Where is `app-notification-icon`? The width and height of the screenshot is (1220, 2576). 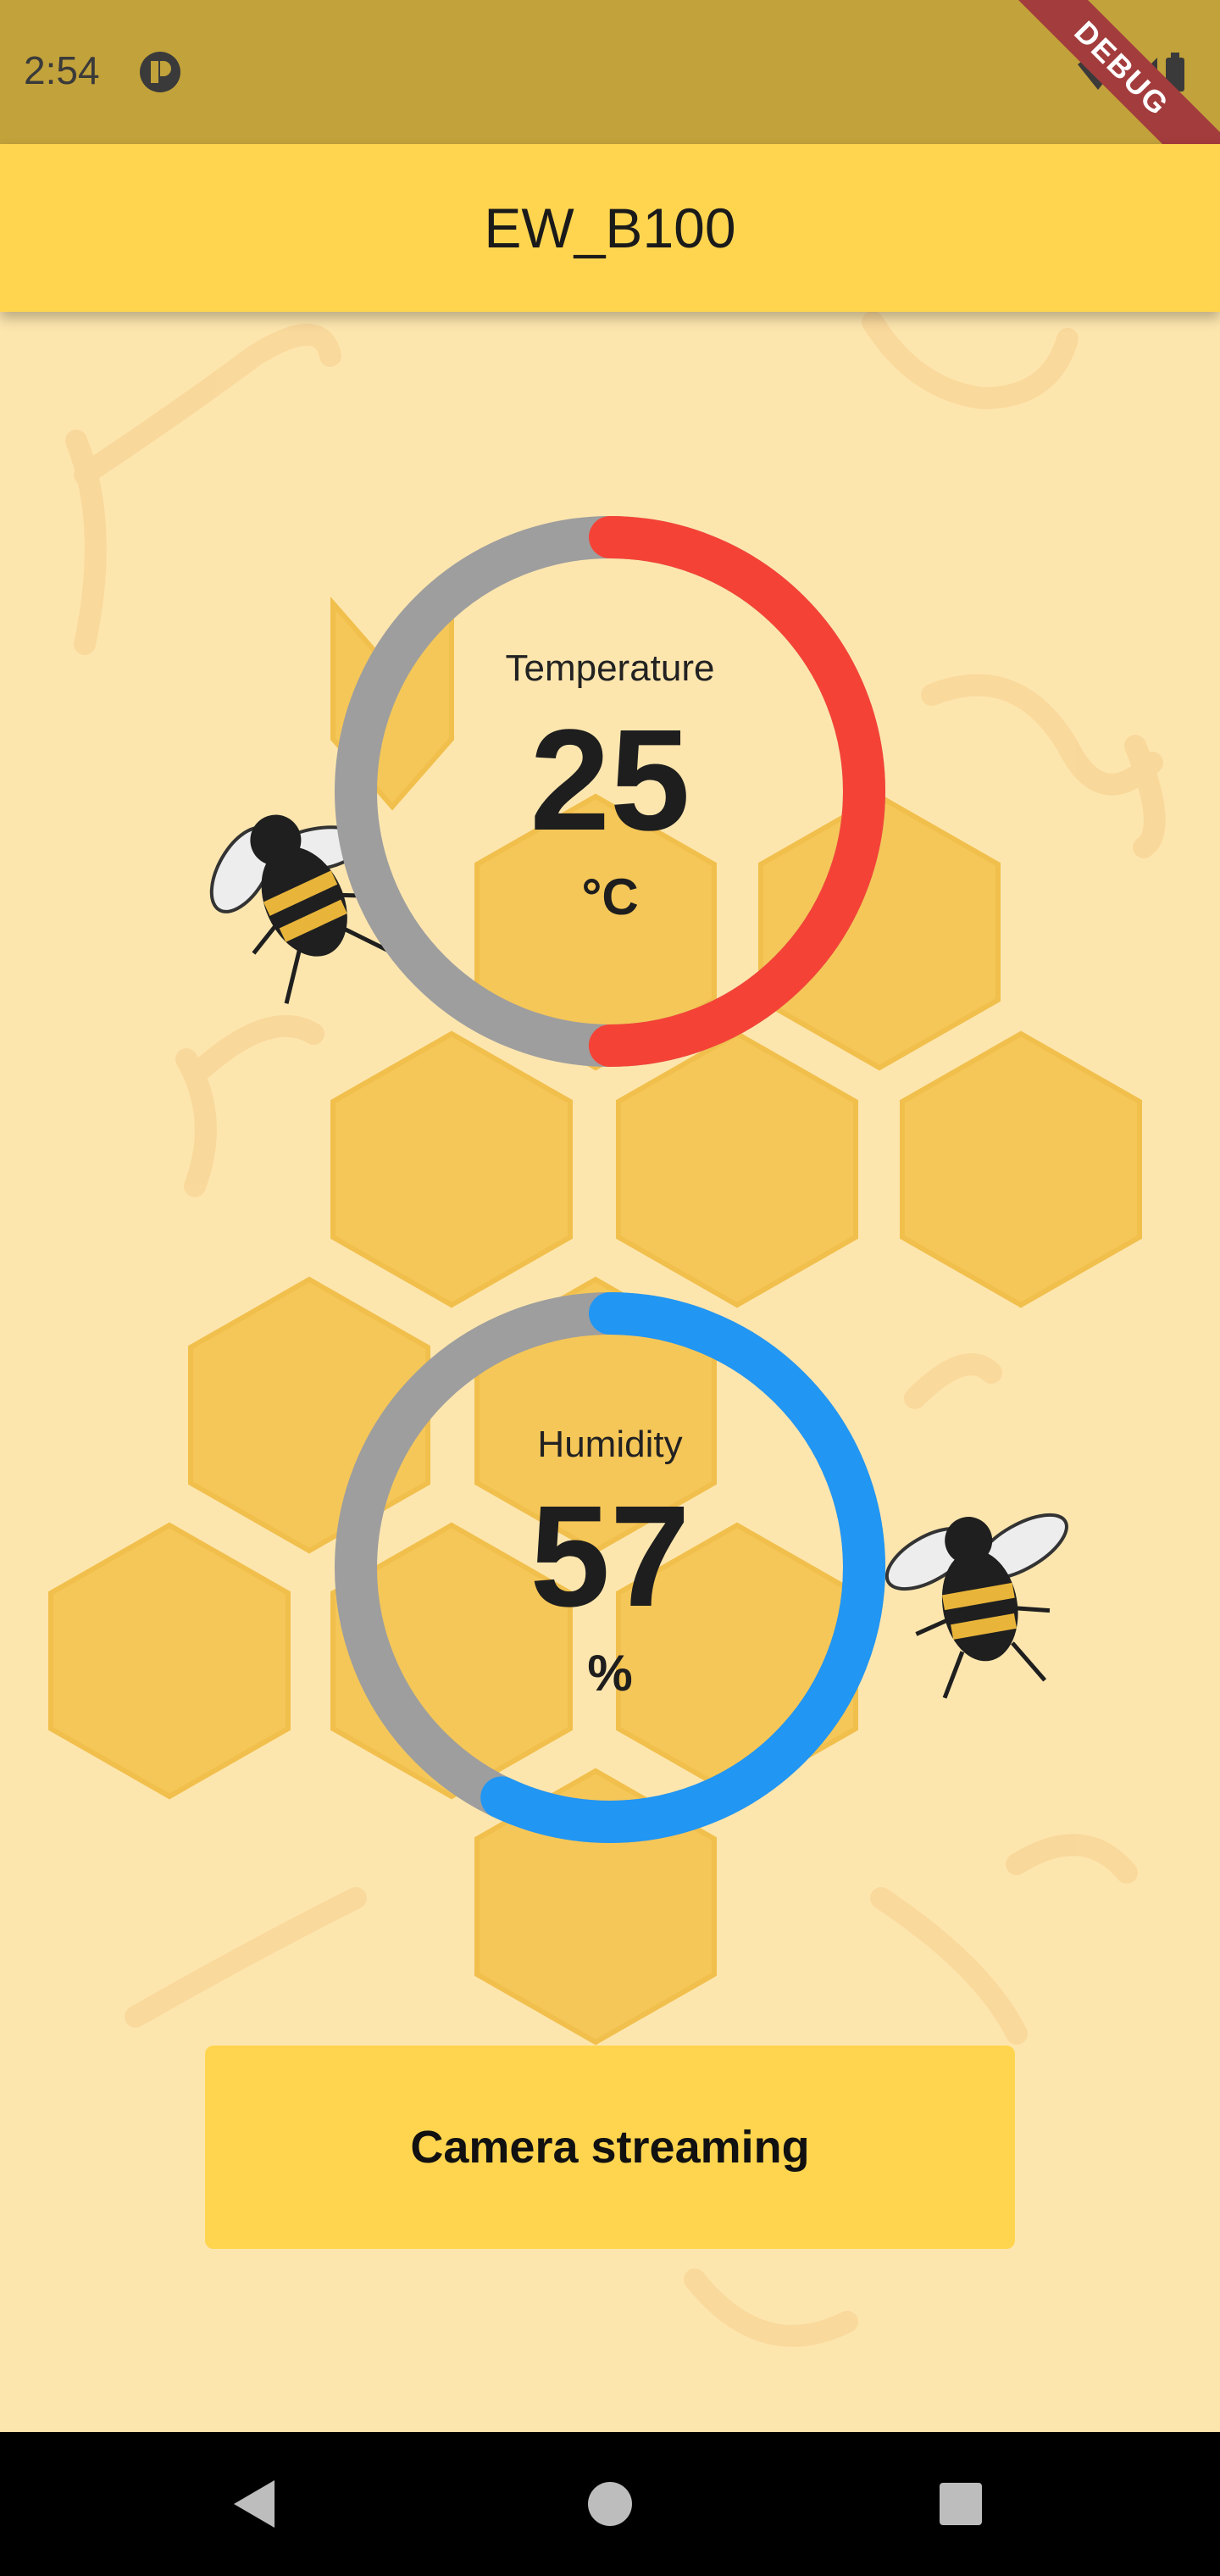 app-notification-icon is located at coordinates (160, 72).